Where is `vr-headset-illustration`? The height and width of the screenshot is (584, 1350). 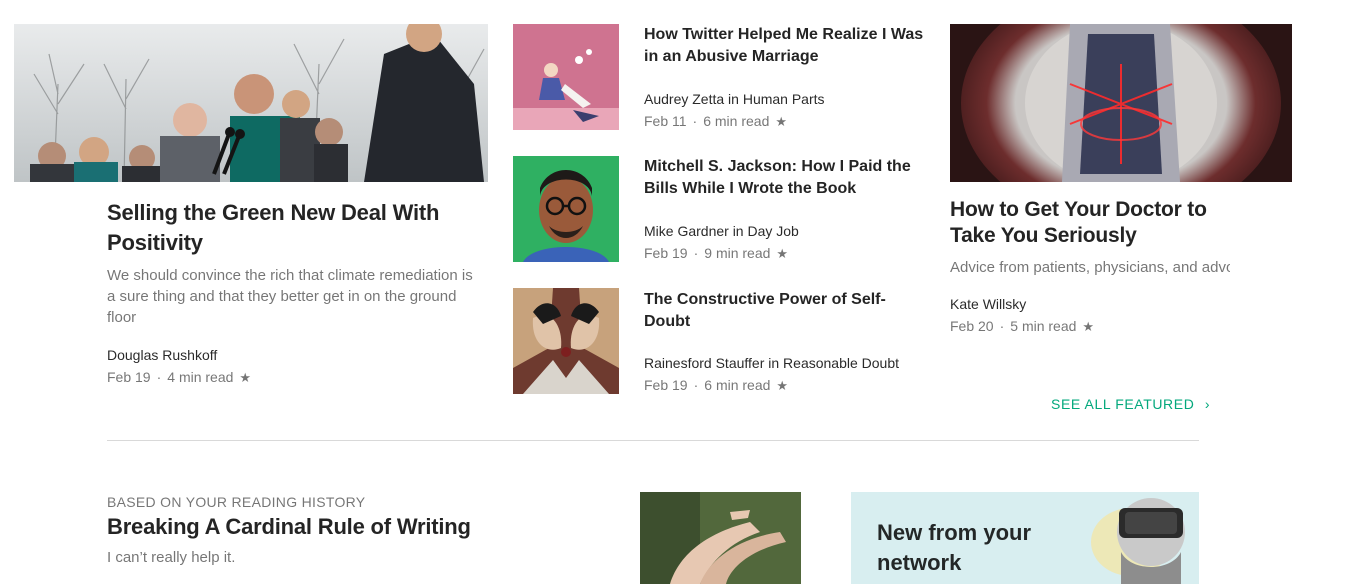 vr-headset-illustration is located at coordinates (1138, 541).